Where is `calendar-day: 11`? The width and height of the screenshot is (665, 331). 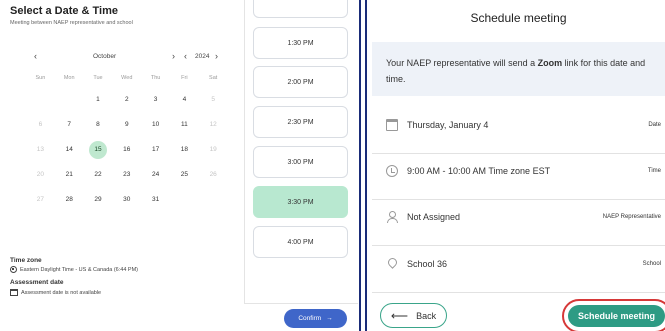
calendar-day: 11 is located at coordinates (184, 124).